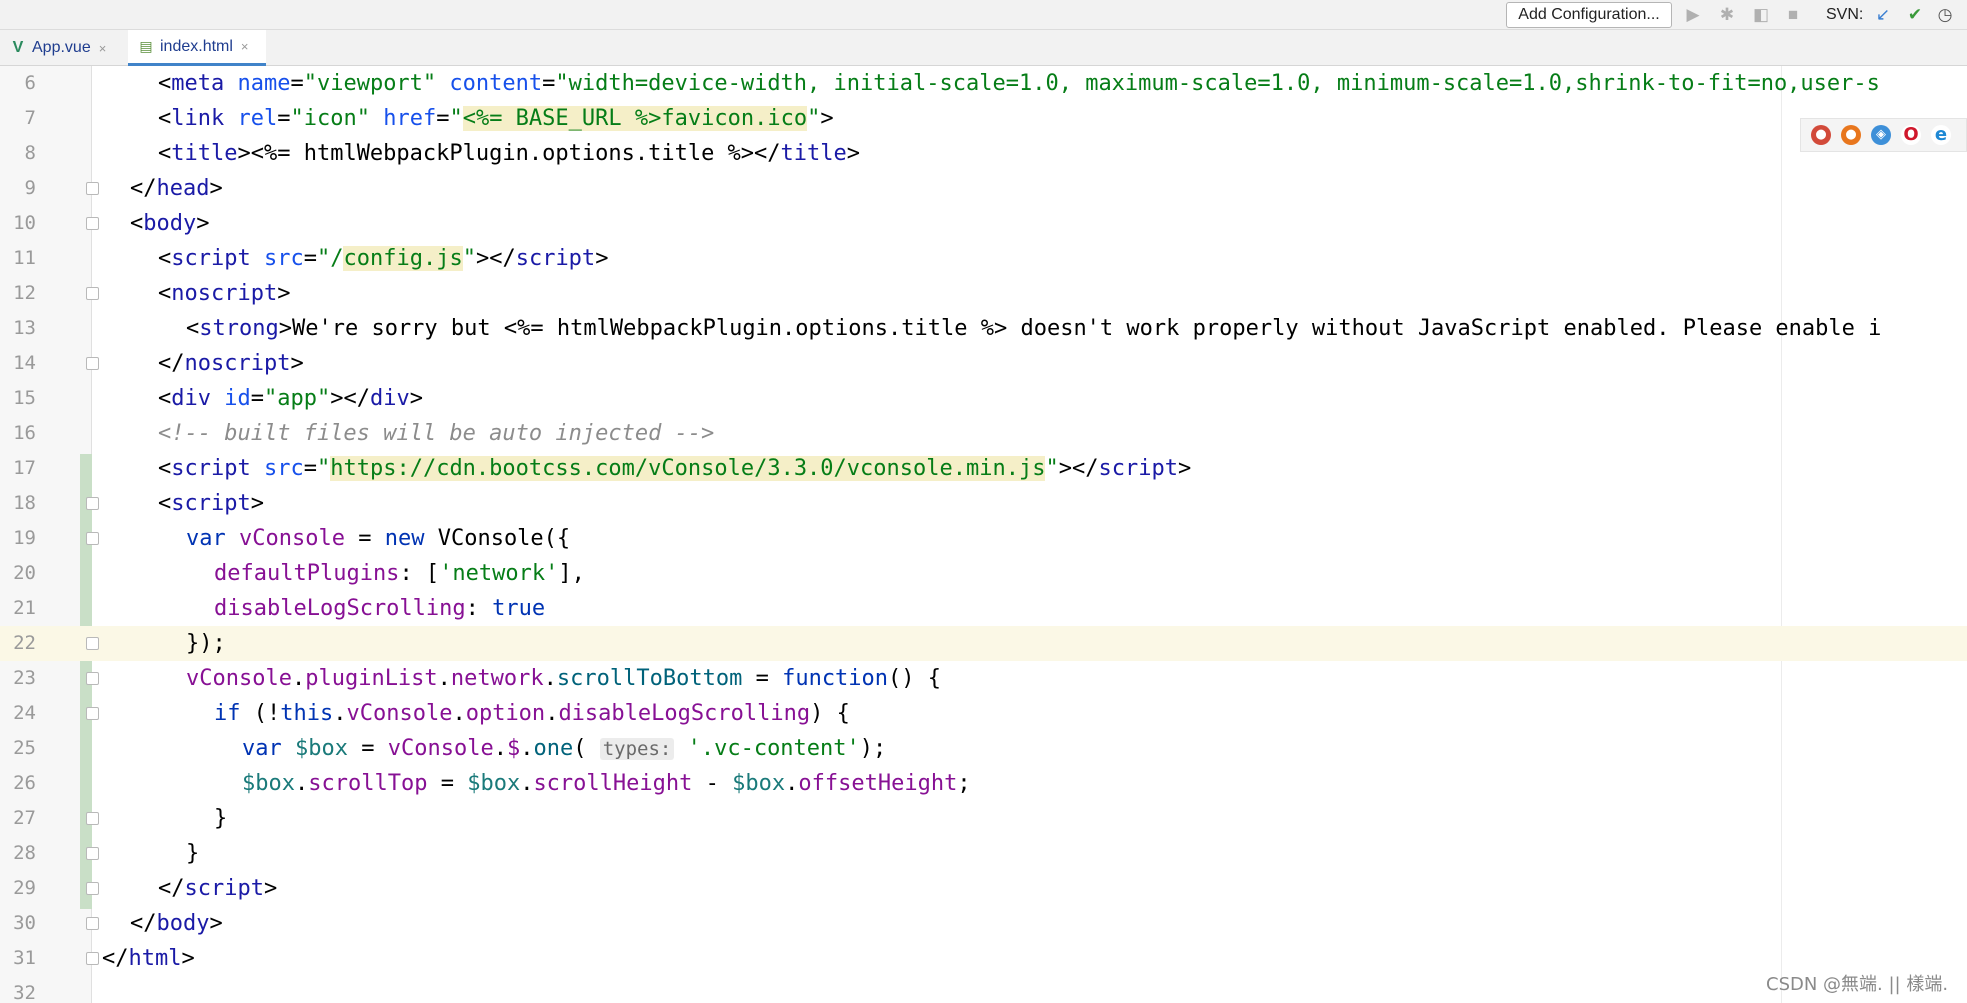 Image resolution: width=1967 pixels, height=1003 pixels. Describe the element at coordinates (24, 678) in the screenshot. I see `line-number: 23` at that location.